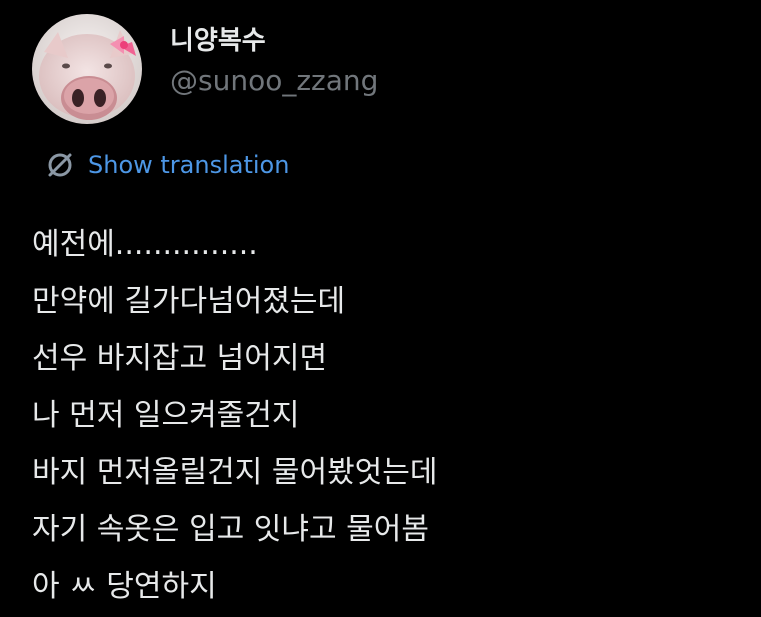 Image resolution: width=761 pixels, height=617 pixels. What do you see at coordinates (189, 165) in the screenshot?
I see `show-translation-label: Show translation` at bounding box center [189, 165].